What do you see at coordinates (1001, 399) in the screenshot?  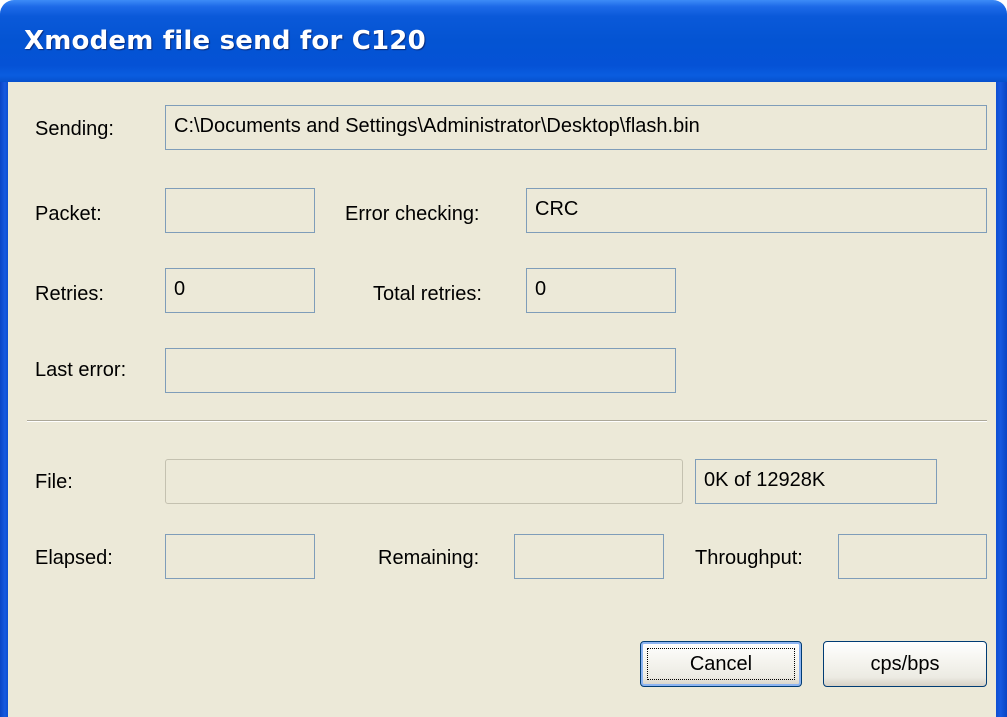 I see `window-frame-right` at bounding box center [1001, 399].